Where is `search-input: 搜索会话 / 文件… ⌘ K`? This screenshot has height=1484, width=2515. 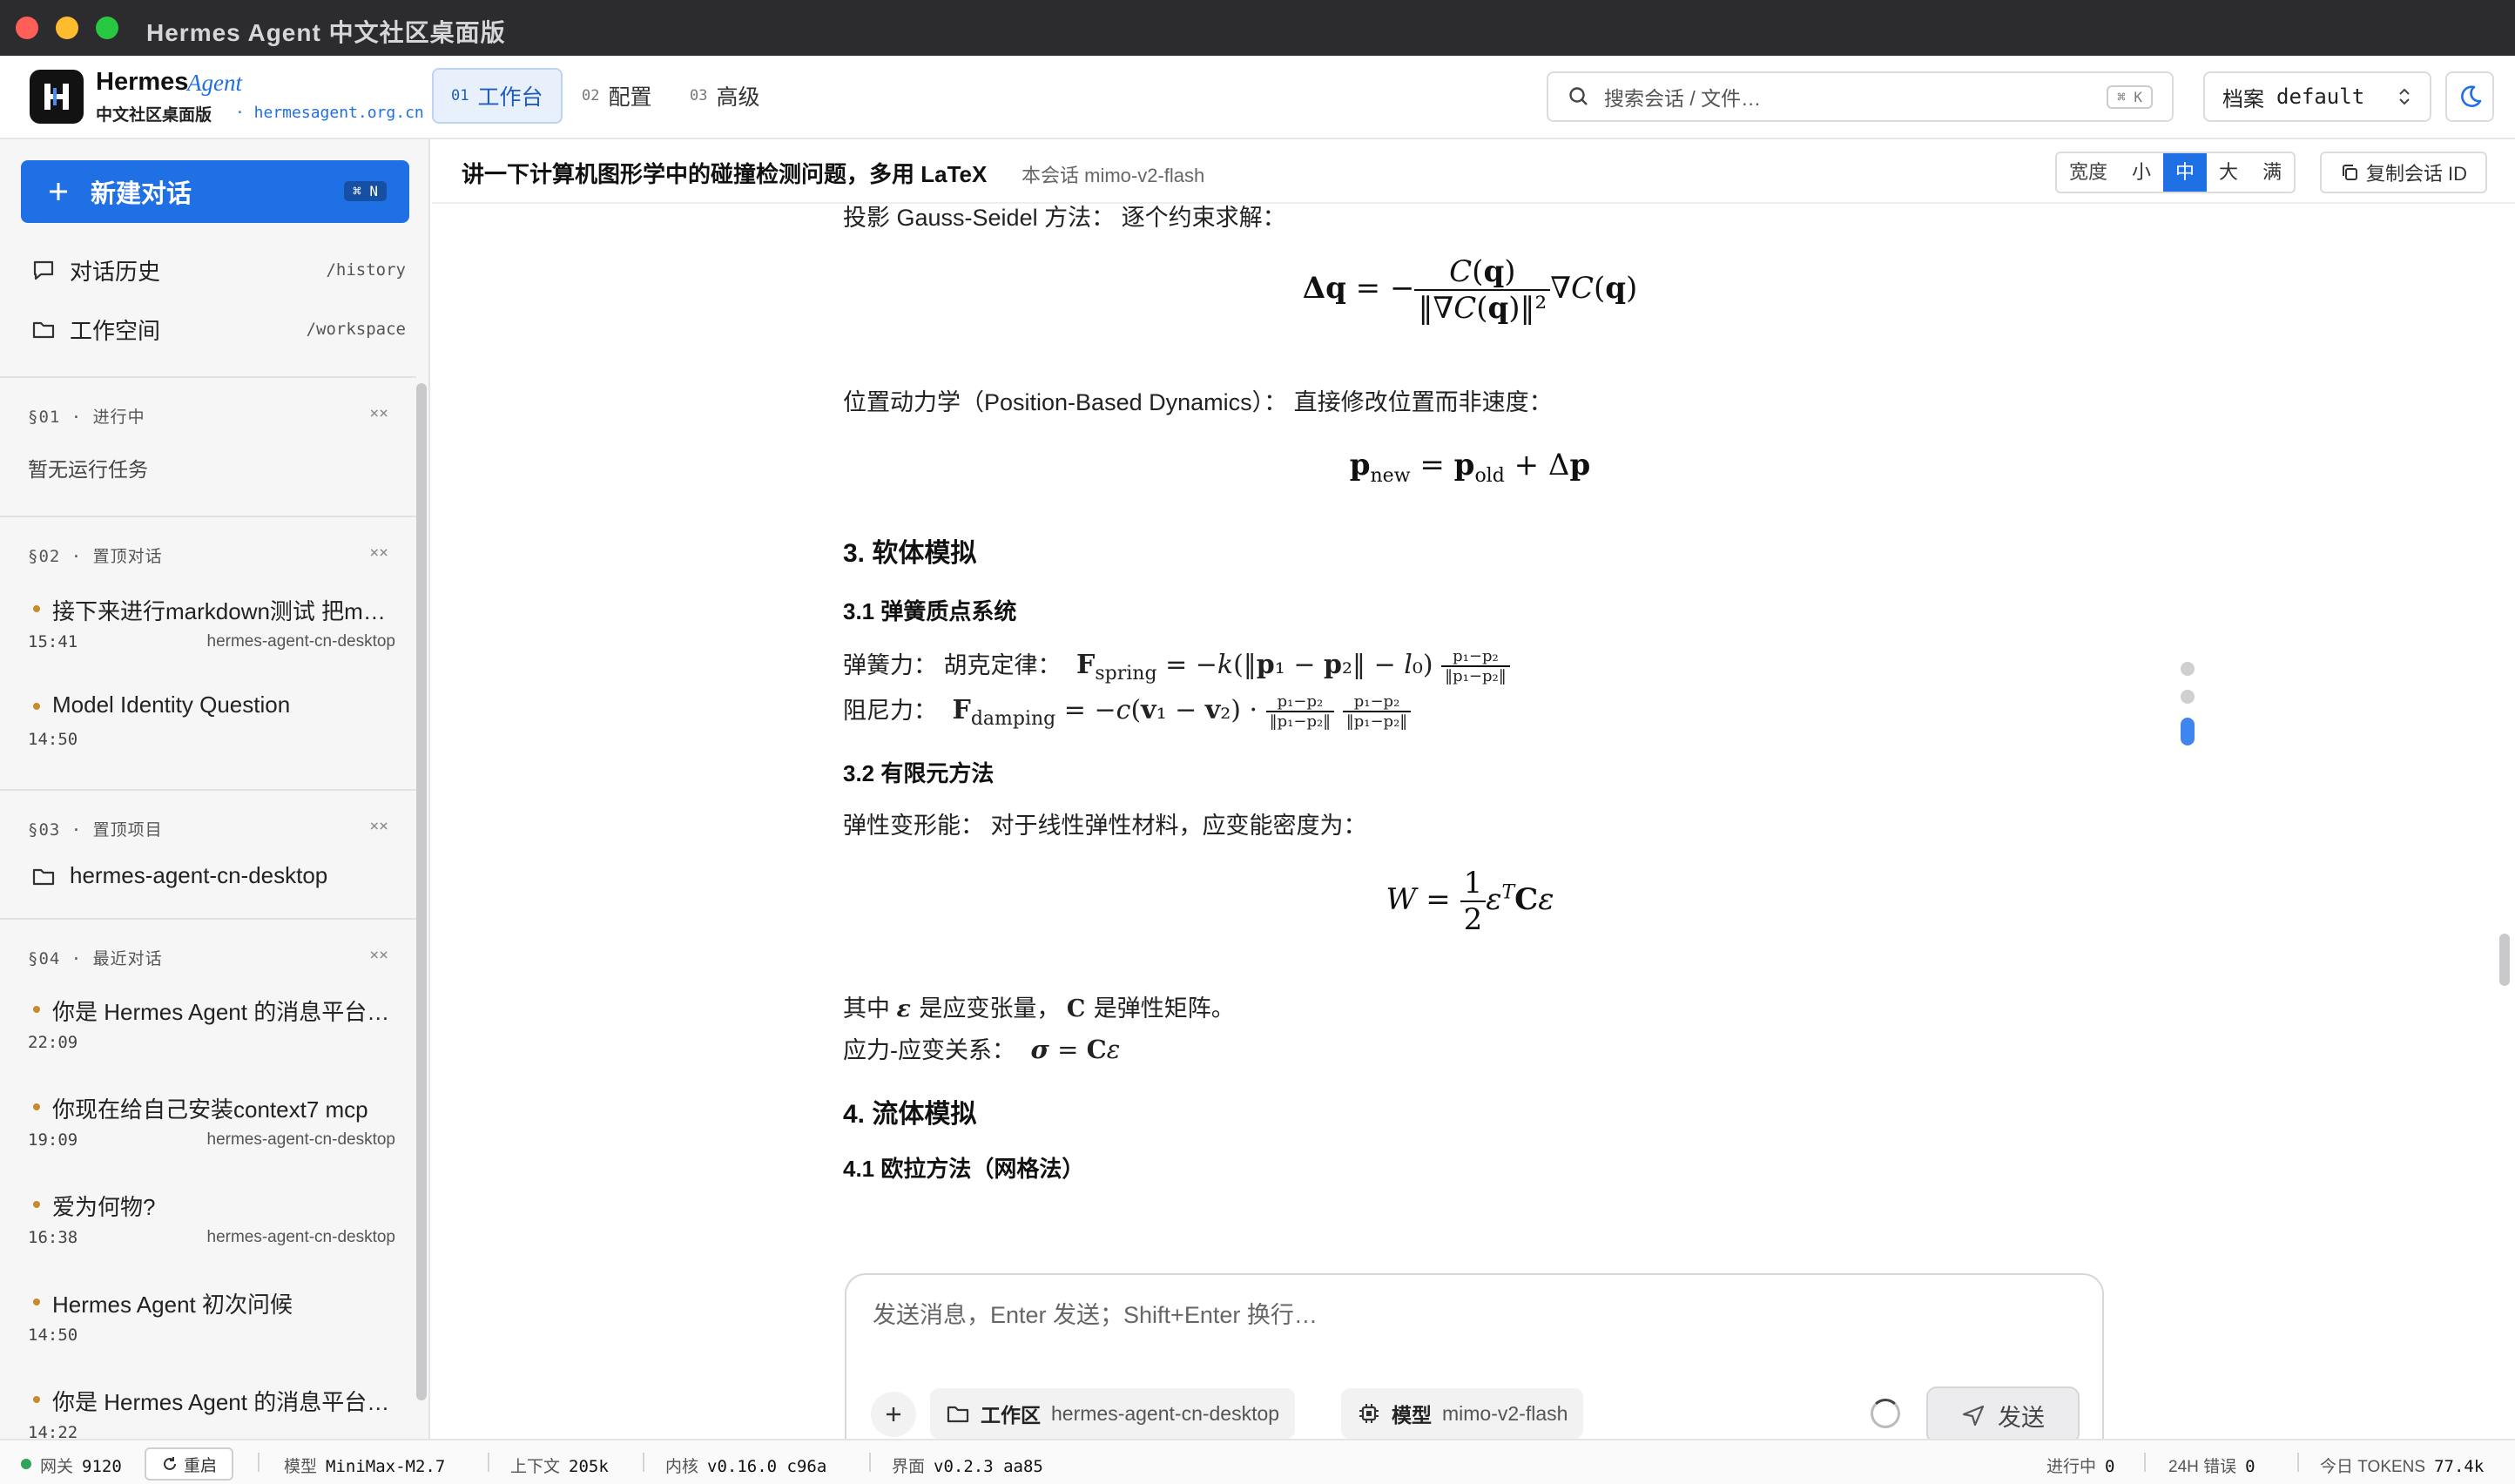
search-input: 搜索会话 / 文件… ⌘ K is located at coordinates (1860, 96).